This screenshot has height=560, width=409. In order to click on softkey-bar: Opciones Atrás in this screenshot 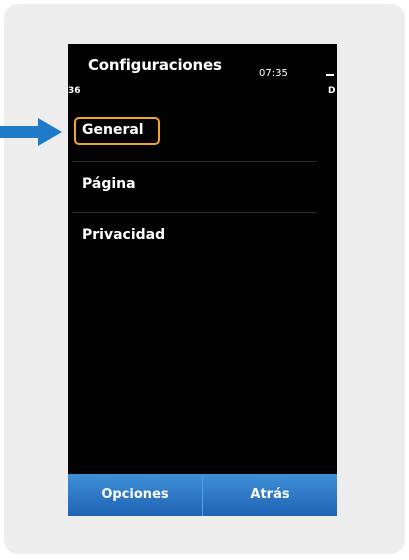, I will do `click(202, 495)`.